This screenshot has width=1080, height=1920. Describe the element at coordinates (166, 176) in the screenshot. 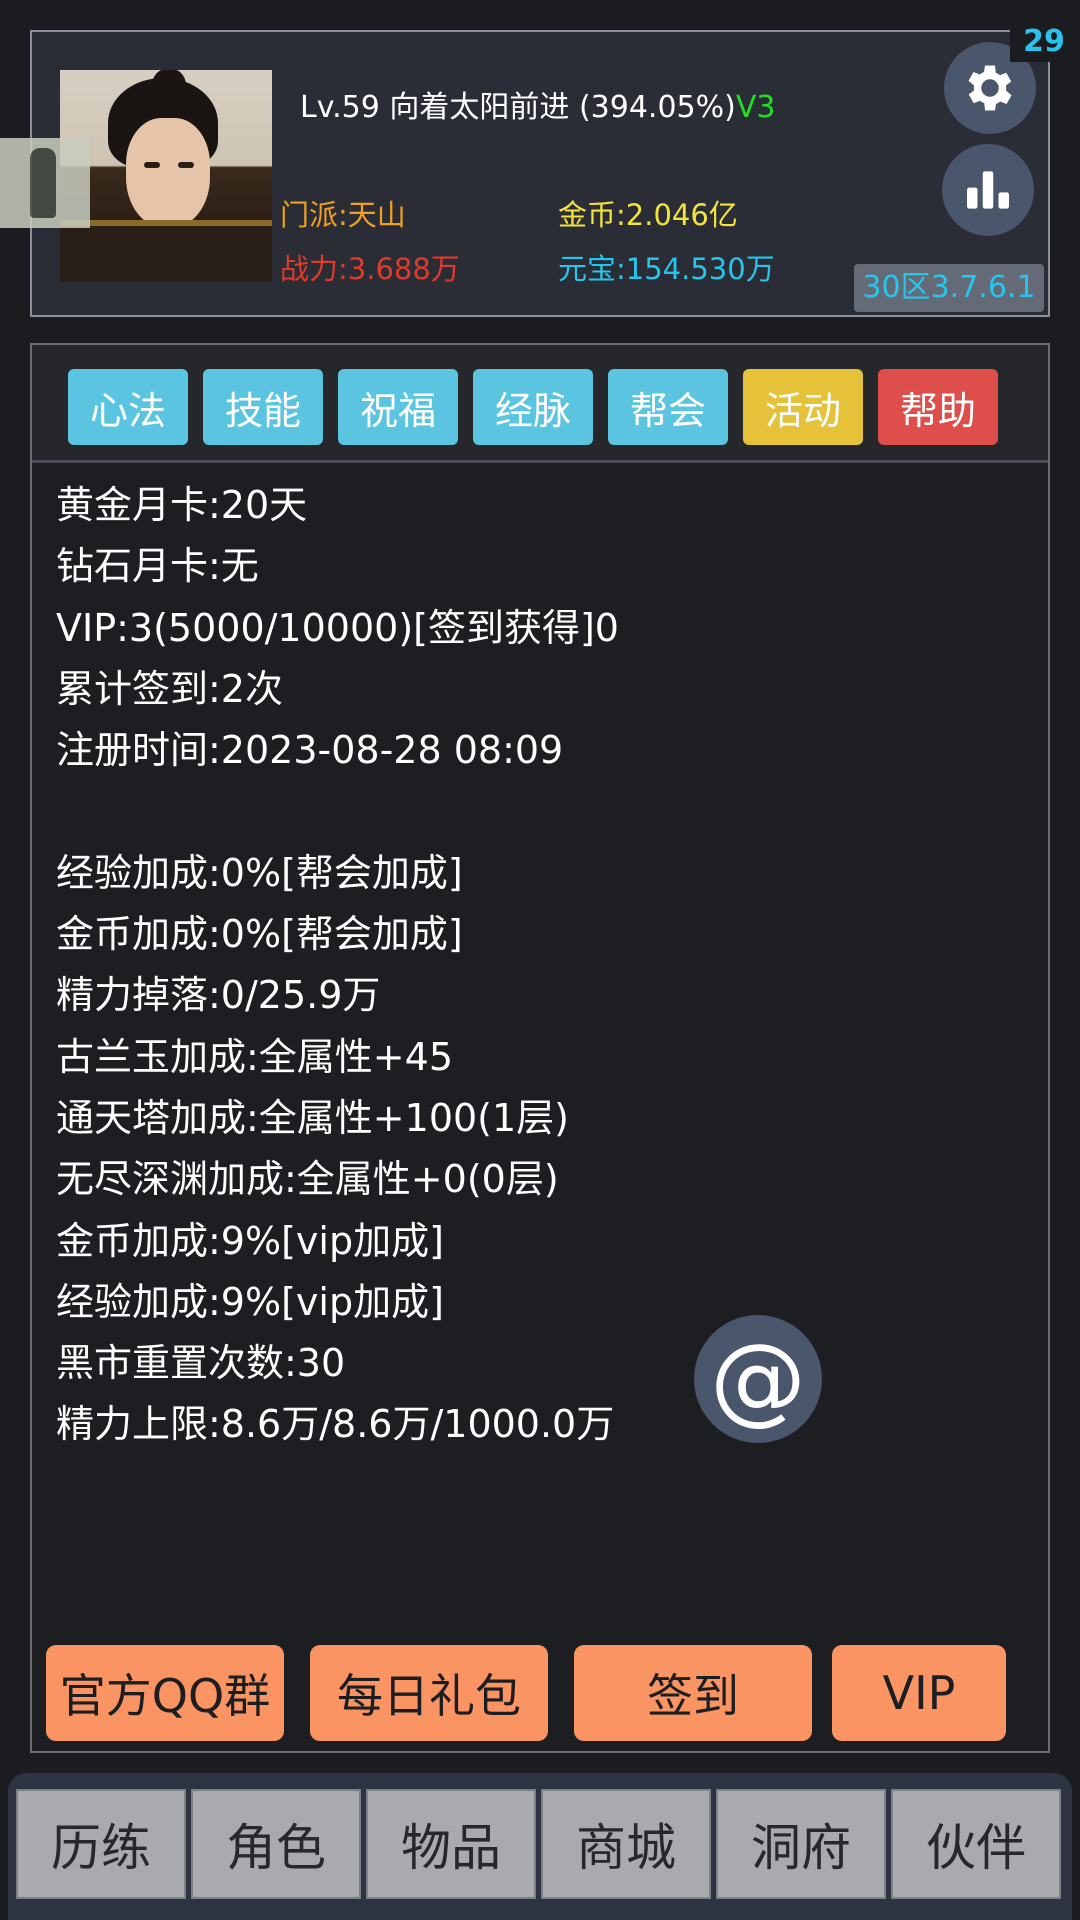

I see `avatar` at that location.